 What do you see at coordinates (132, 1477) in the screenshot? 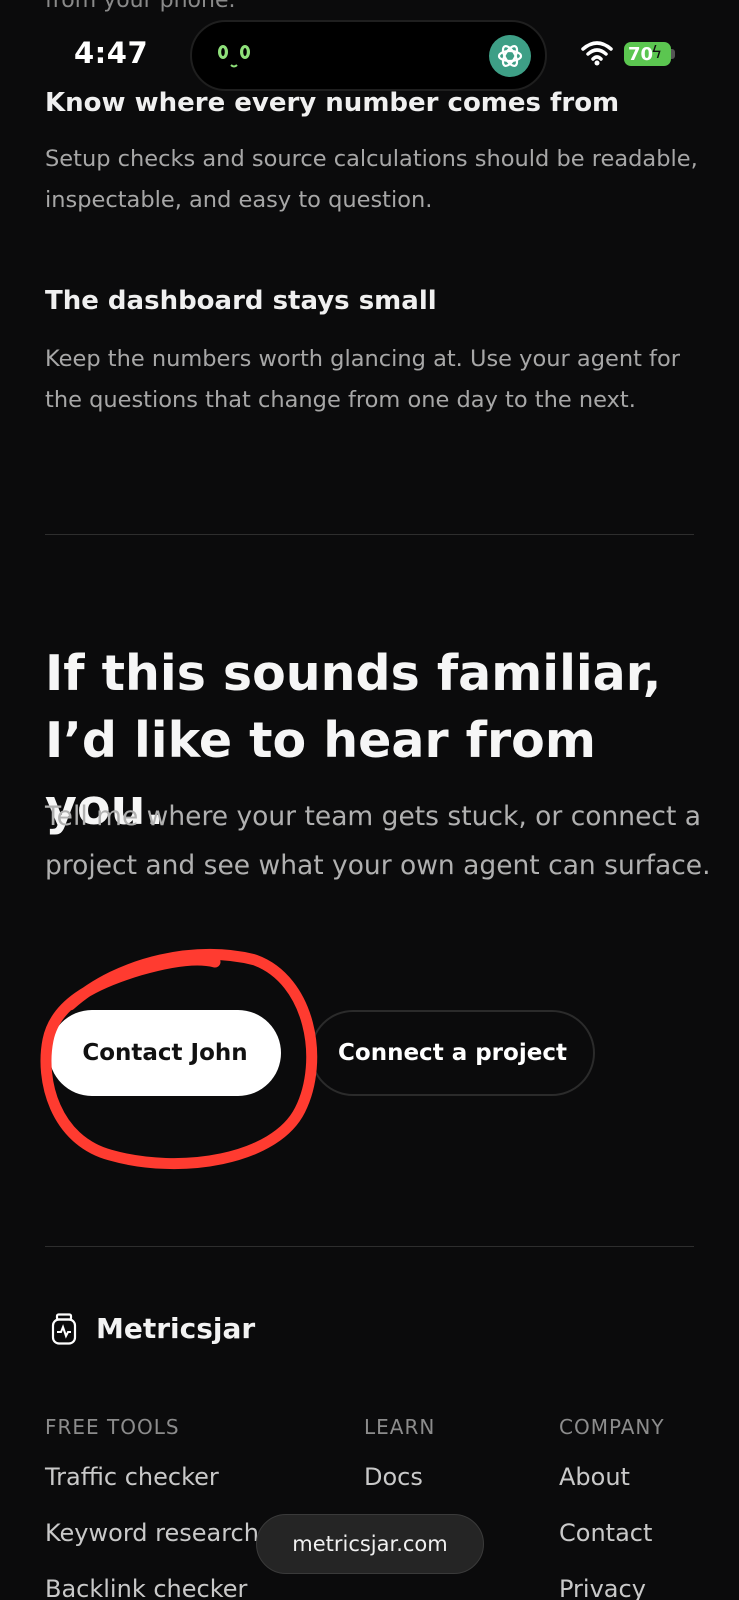
I see `footer-link-traffic-checker: Traffic checker` at bounding box center [132, 1477].